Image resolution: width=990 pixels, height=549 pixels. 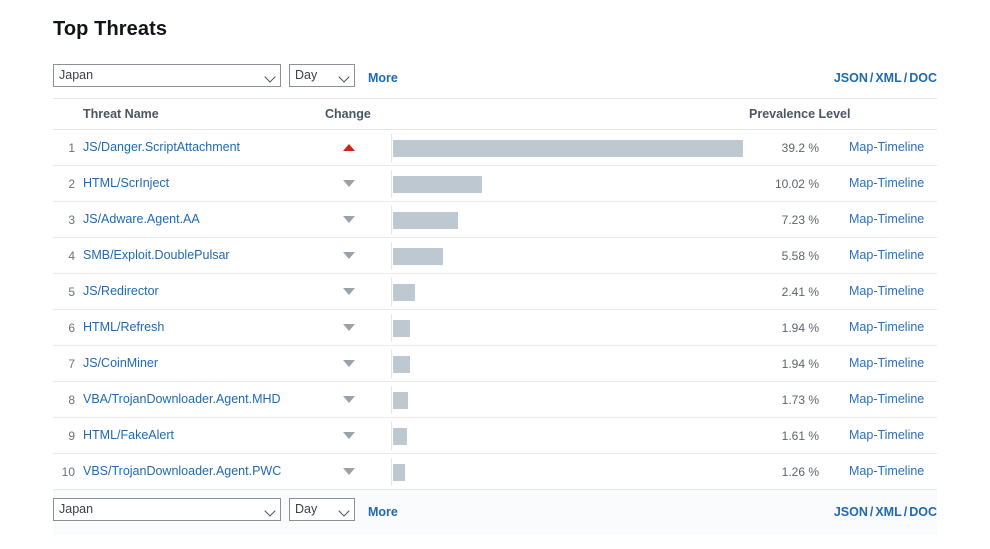 What do you see at coordinates (71, 148) in the screenshot?
I see `row-rank: 1` at bounding box center [71, 148].